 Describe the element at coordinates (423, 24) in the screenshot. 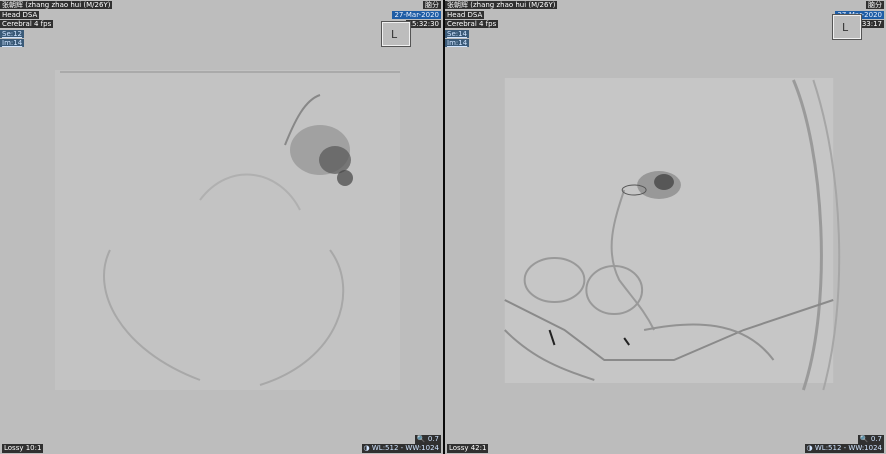

I see `study-time: 15:32:30` at that location.